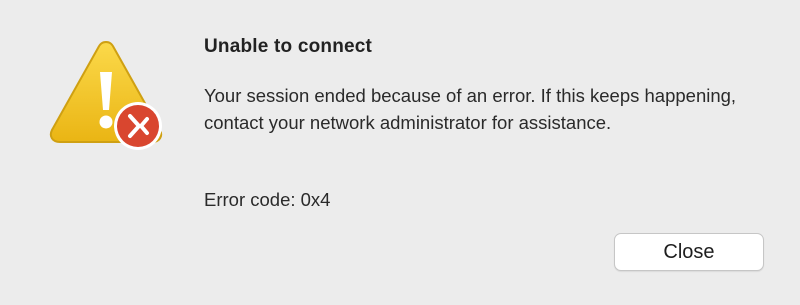  What do you see at coordinates (267, 199) in the screenshot?
I see `error-code-text: Error code: 0x4` at bounding box center [267, 199].